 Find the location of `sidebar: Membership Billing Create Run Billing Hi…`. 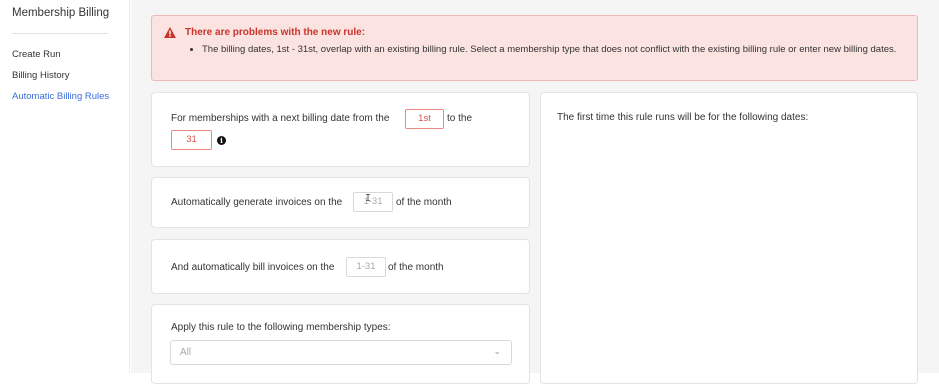

sidebar: Membership Billing Create Run Billing Hi… is located at coordinates (65, 186).